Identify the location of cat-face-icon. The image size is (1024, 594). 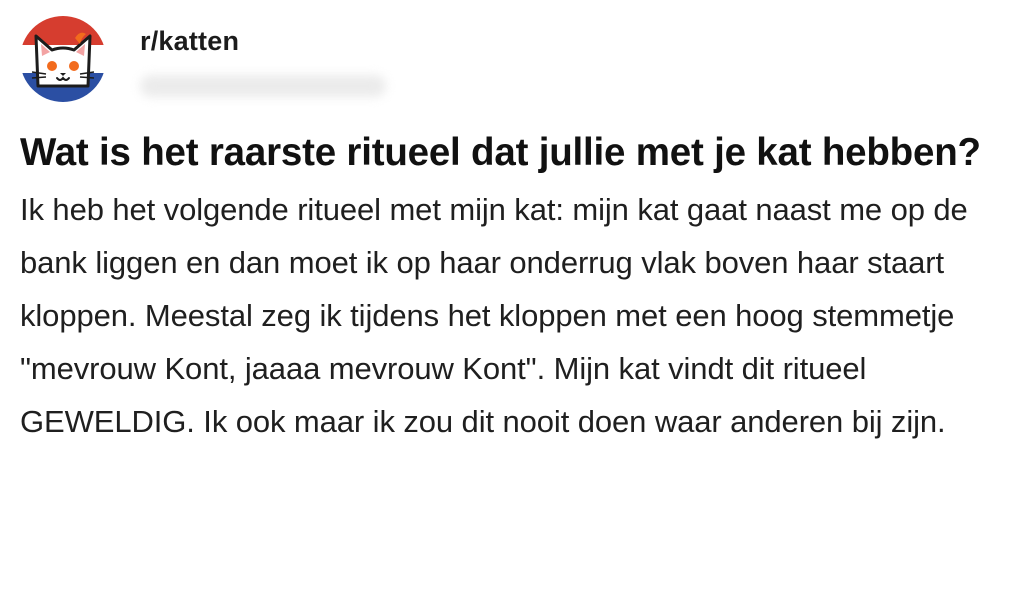
(63, 59).